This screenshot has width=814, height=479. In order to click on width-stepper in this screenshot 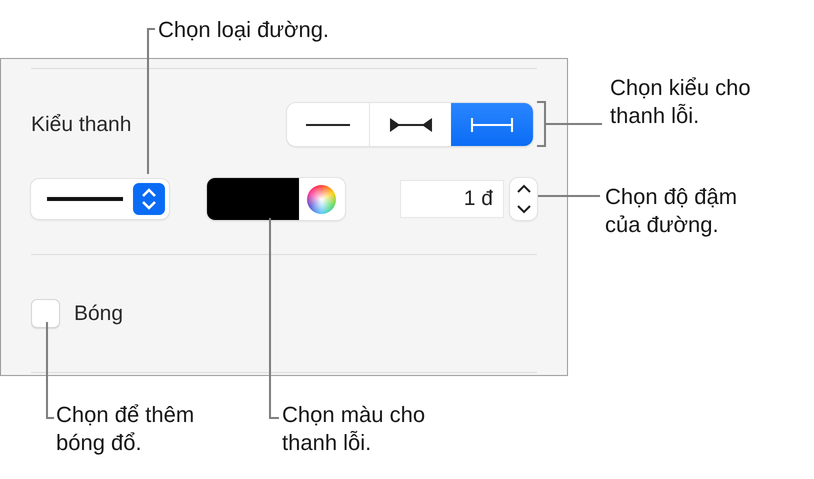, I will do `click(523, 199)`.